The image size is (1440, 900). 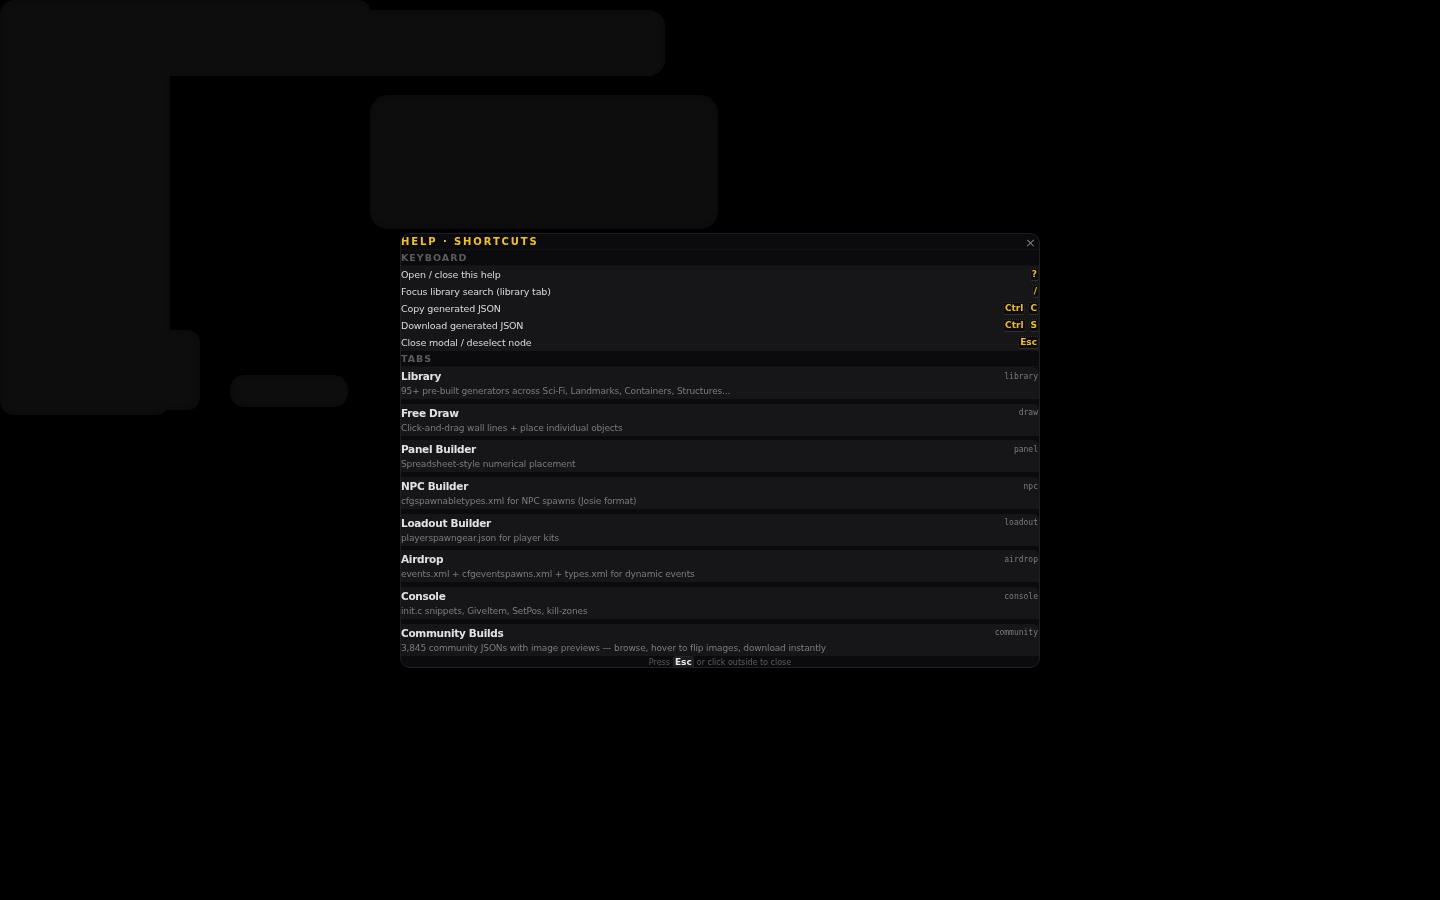 What do you see at coordinates (614, 648) in the screenshot?
I see `tab-description: 3,845 community JSONs with image previews — browse, hover to flip images, download instantly` at bounding box center [614, 648].